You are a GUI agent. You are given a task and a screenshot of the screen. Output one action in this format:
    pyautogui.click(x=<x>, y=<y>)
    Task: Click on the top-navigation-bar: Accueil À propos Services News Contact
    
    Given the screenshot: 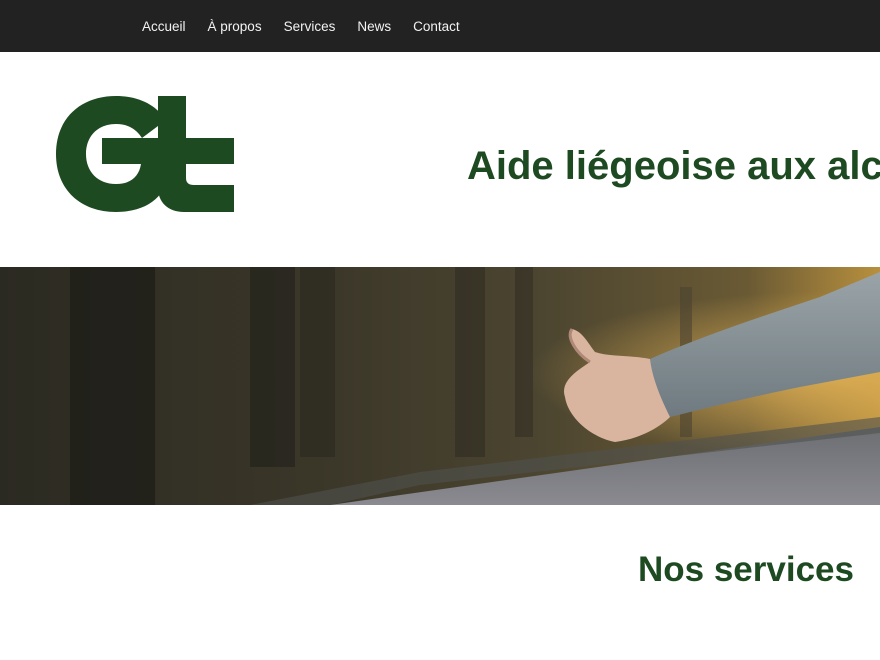 What is the action you would take?
    pyautogui.click(x=440, y=26)
    